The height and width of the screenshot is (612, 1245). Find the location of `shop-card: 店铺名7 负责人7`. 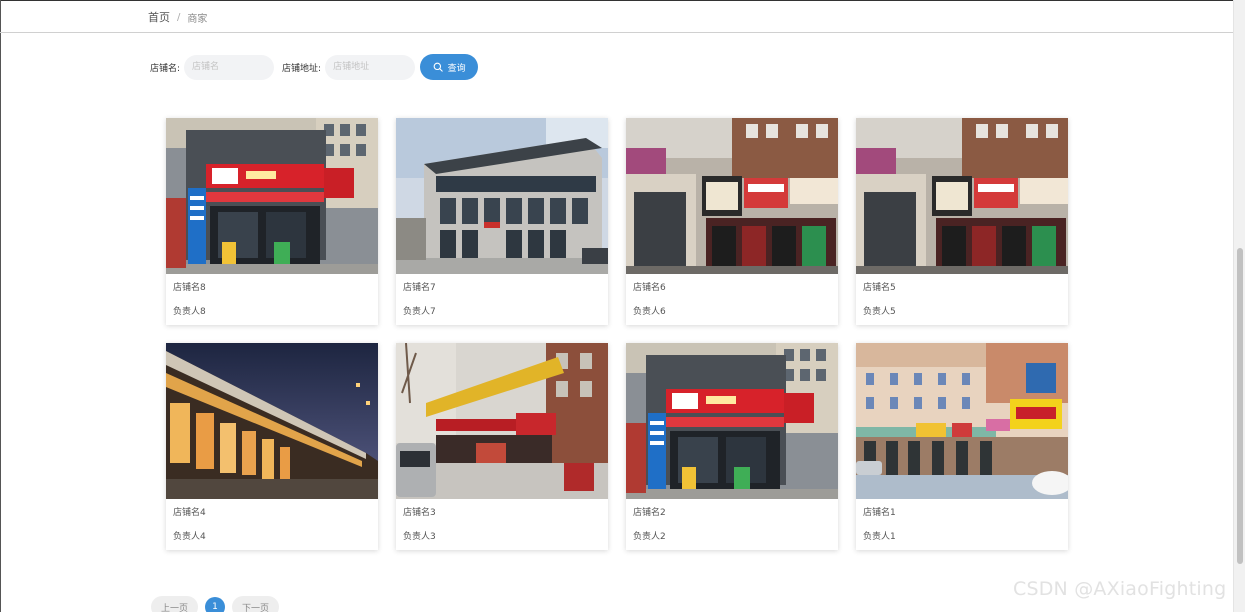

shop-card: 店铺名7 负责人7 is located at coordinates (502, 221).